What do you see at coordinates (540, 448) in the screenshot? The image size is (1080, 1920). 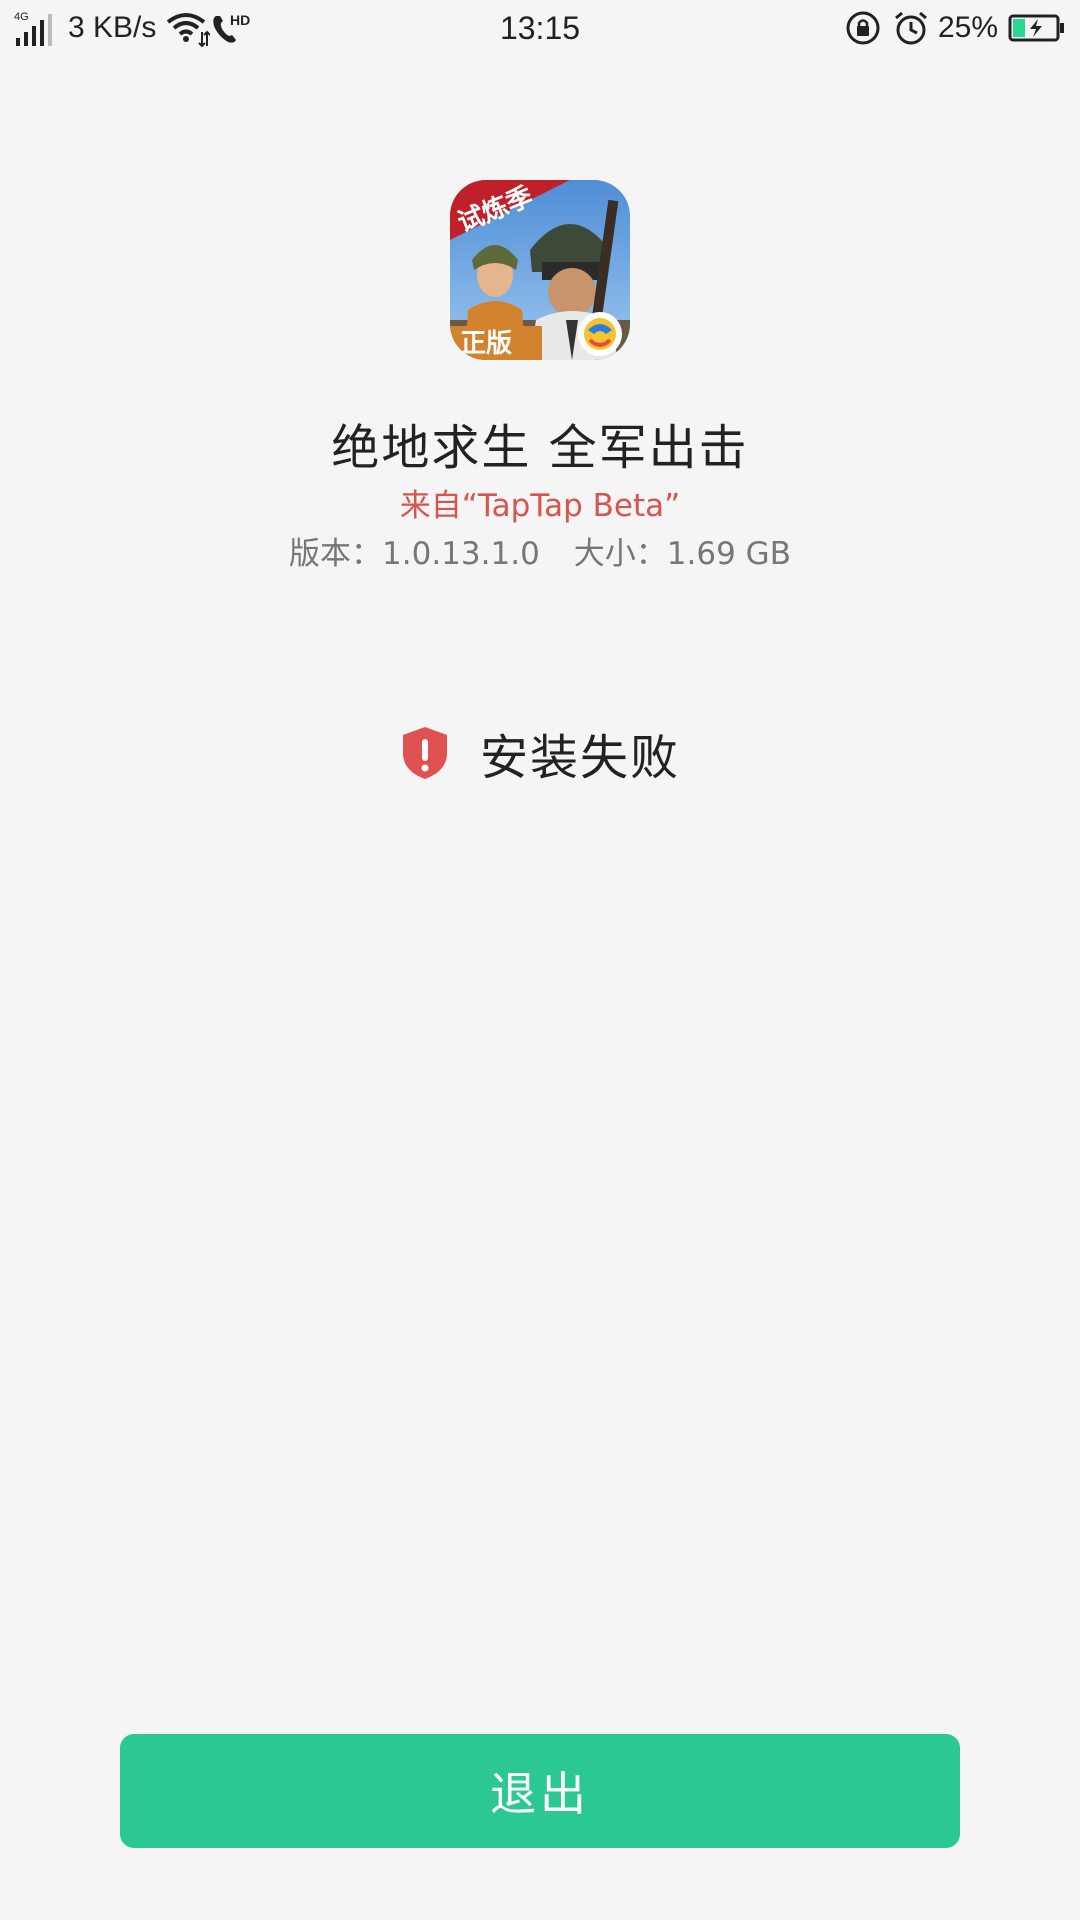 I see `app-name: 绝地求生 全军出击` at bounding box center [540, 448].